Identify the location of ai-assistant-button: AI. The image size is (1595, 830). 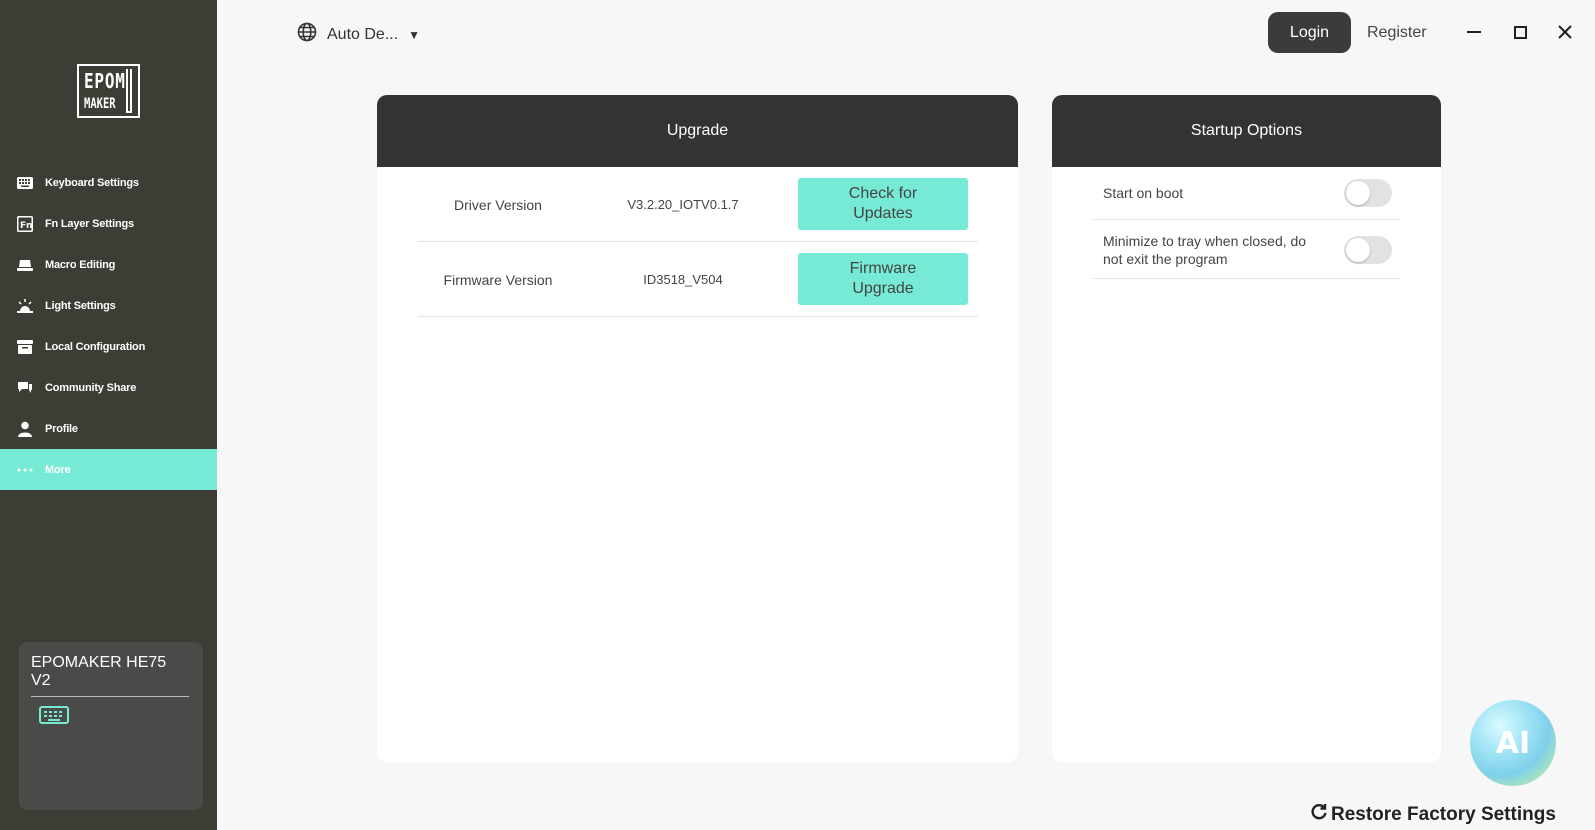
(1513, 743).